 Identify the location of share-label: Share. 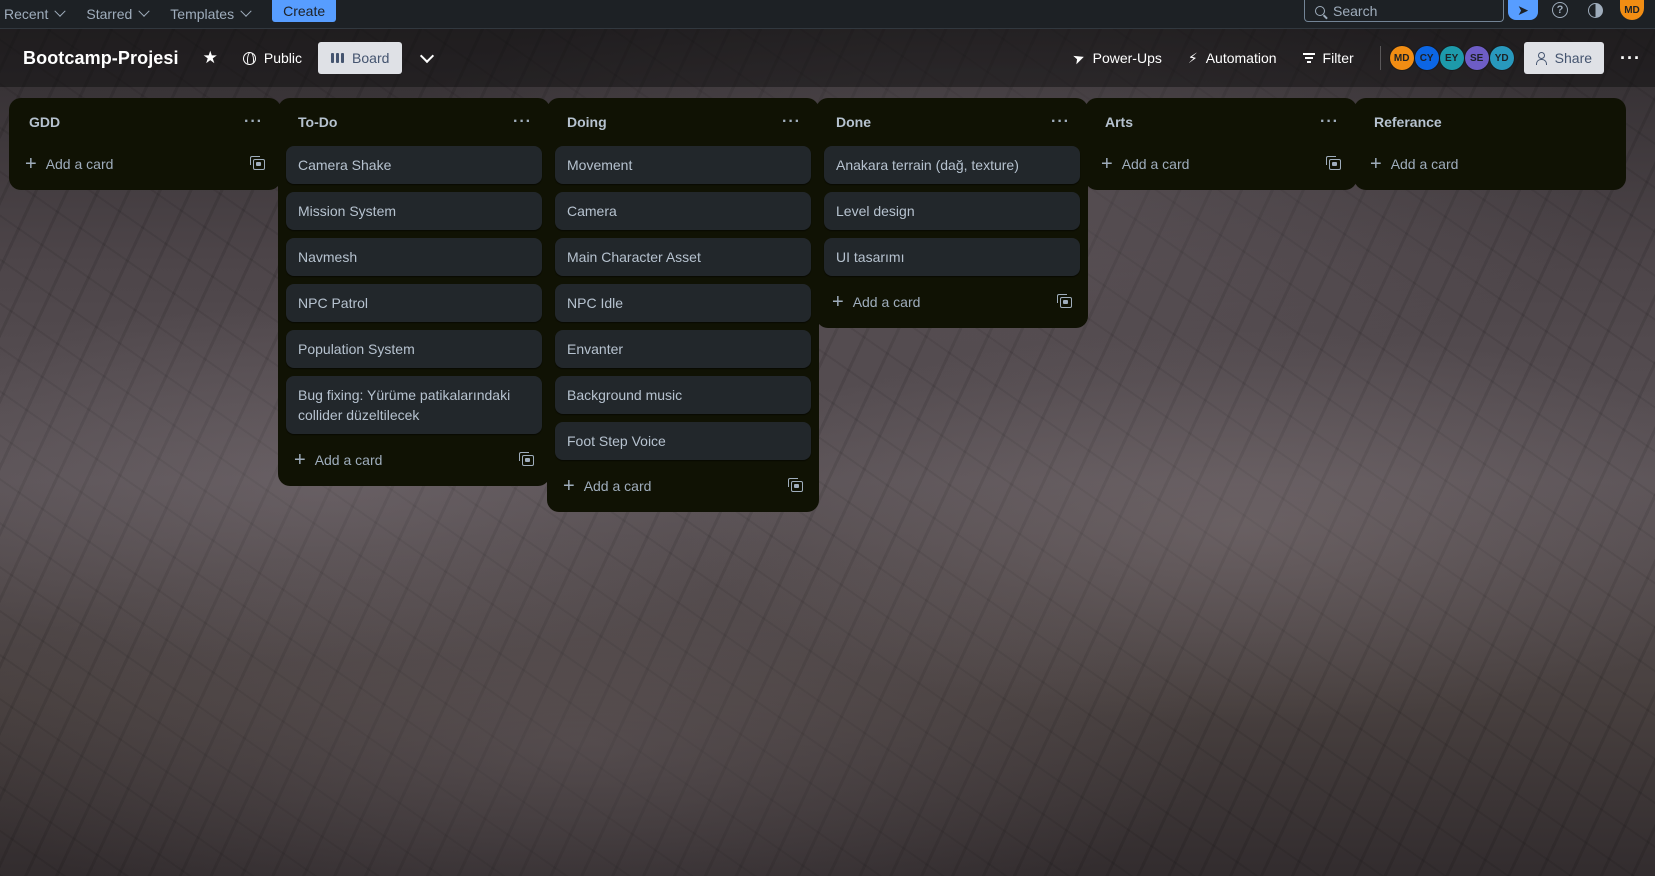
(1573, 58).